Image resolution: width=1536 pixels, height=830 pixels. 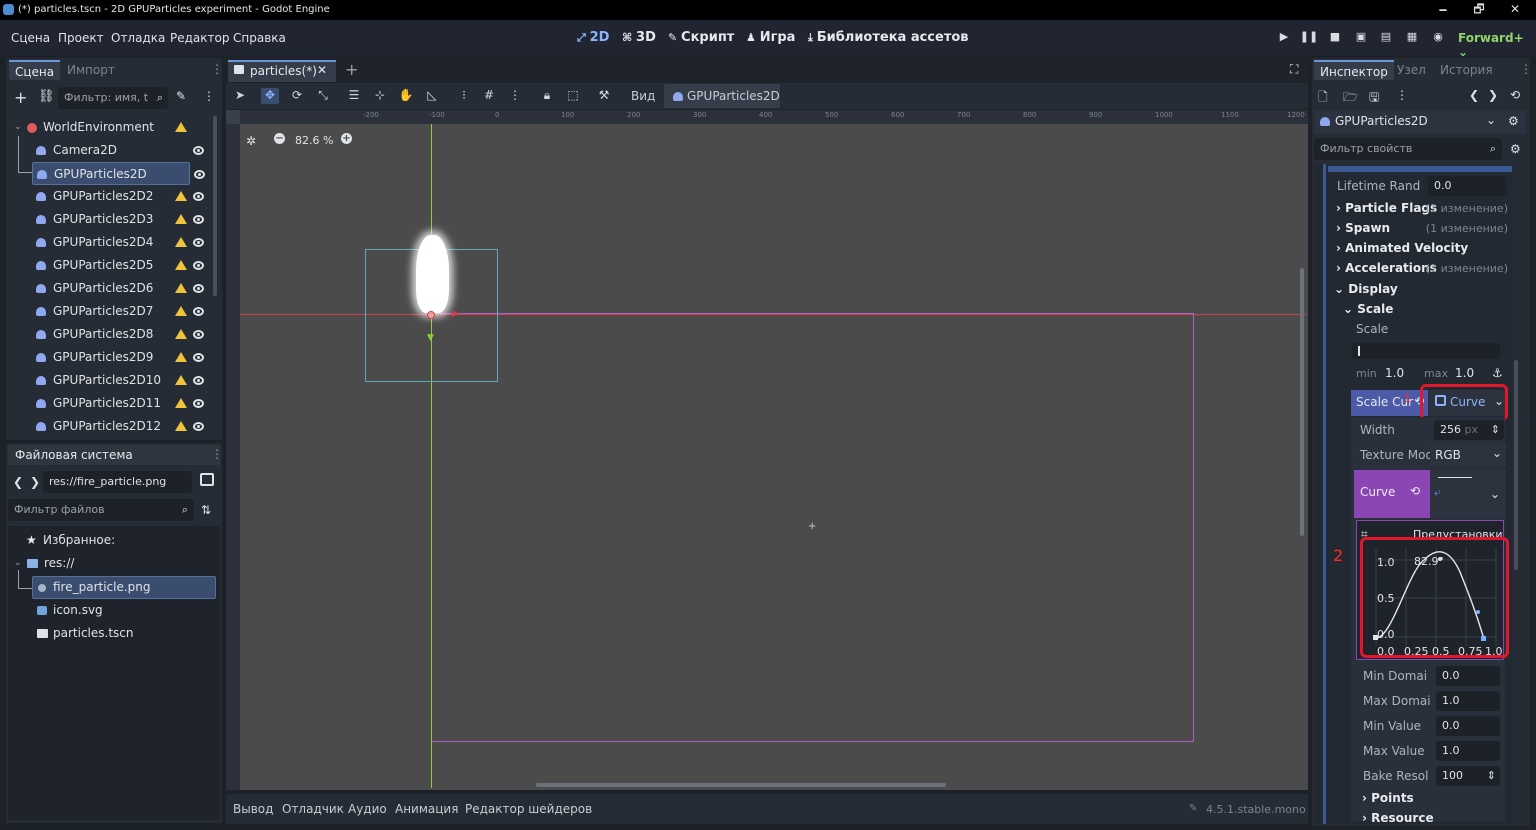 What do you see at coordinates (1513, 121) in the screenshot?
I see `object-tools-icon: ⚙` at bounding box center [1513, 121].